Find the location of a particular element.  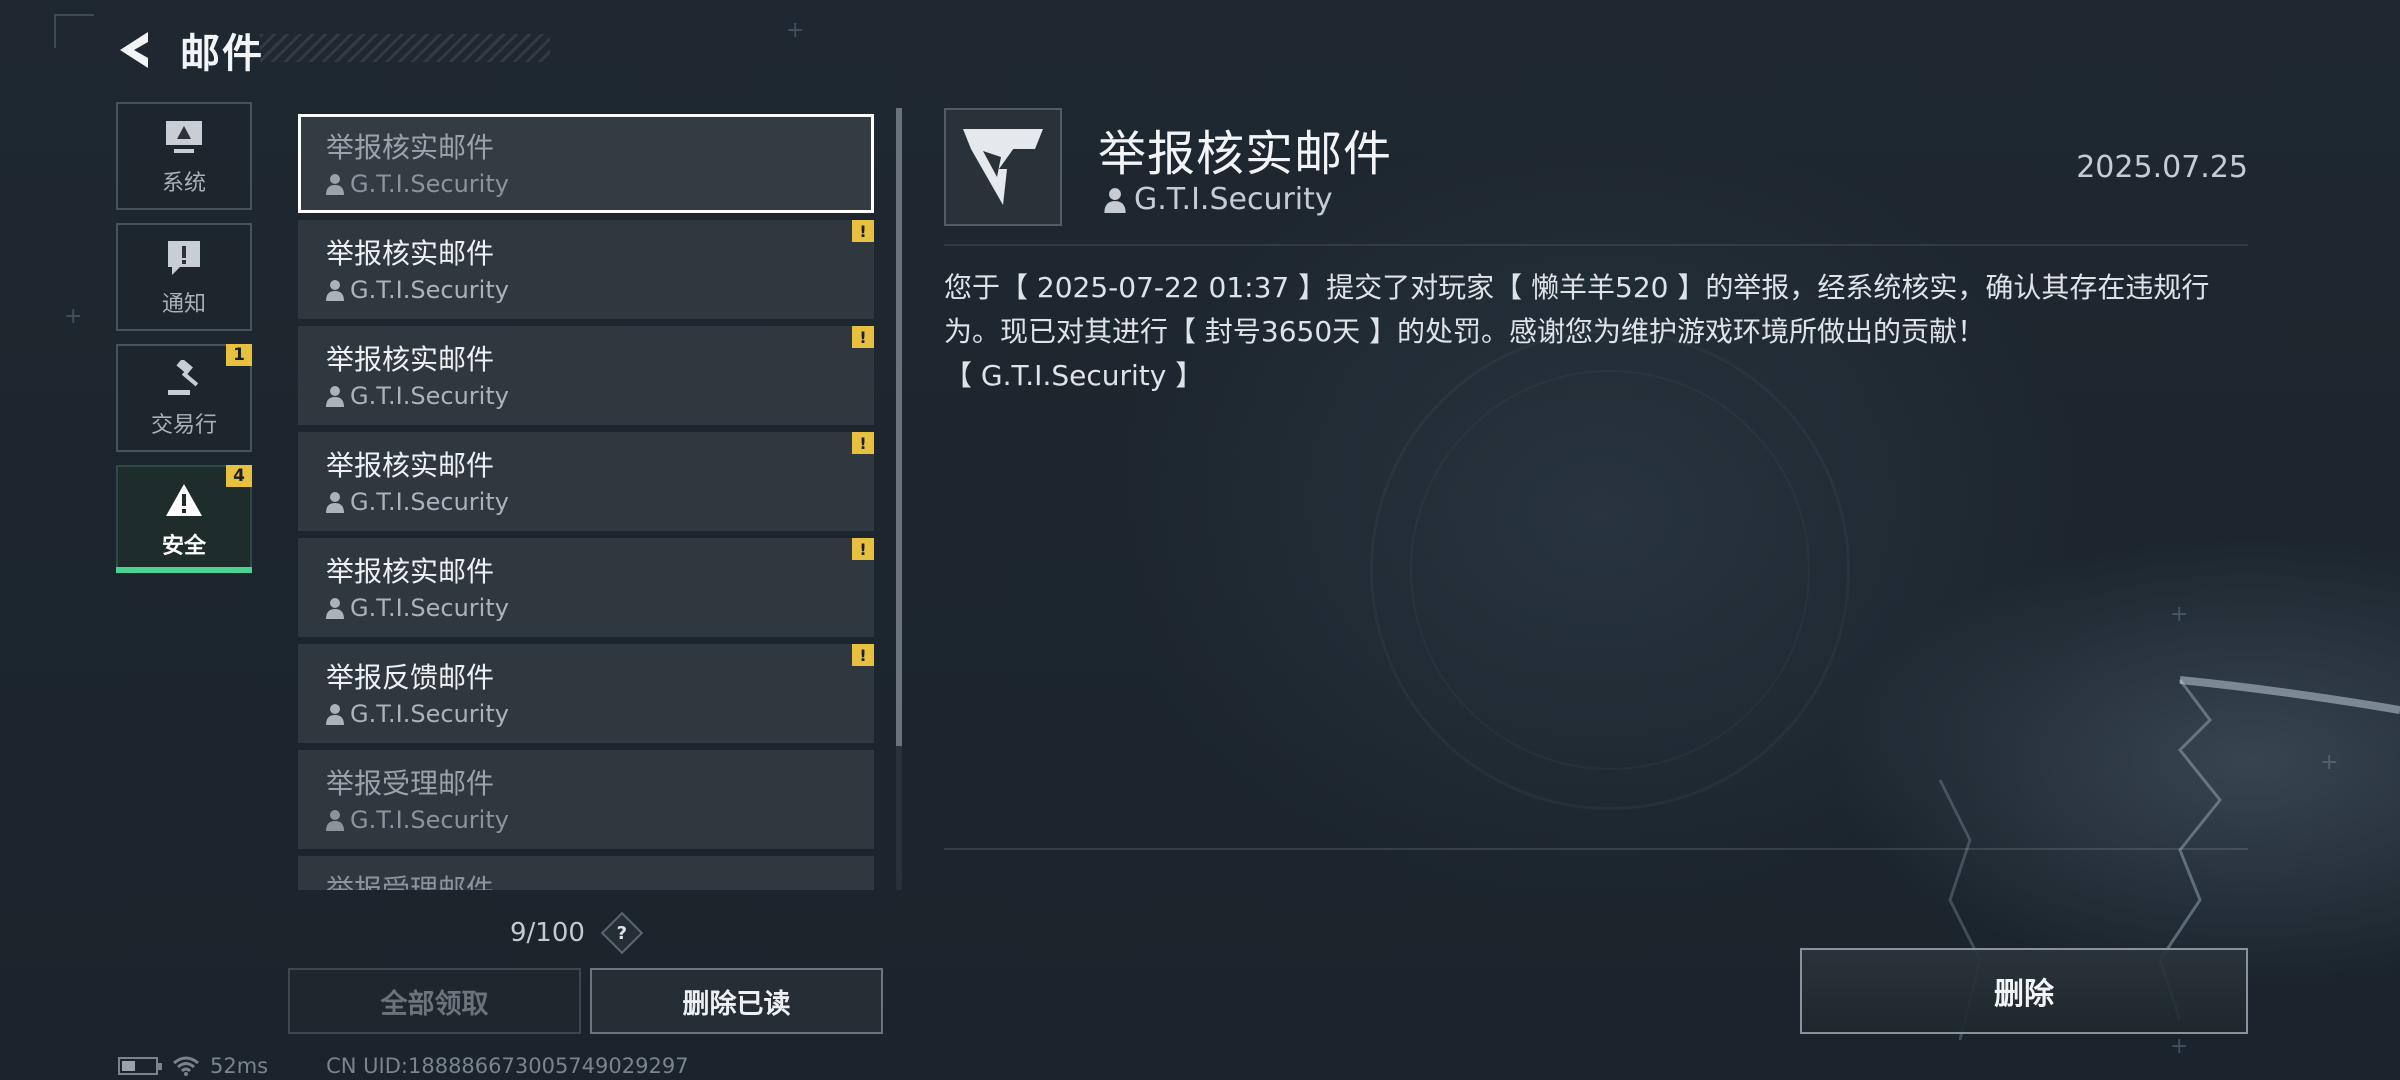

category-system: 系统 is located at coordinates (184, 156).